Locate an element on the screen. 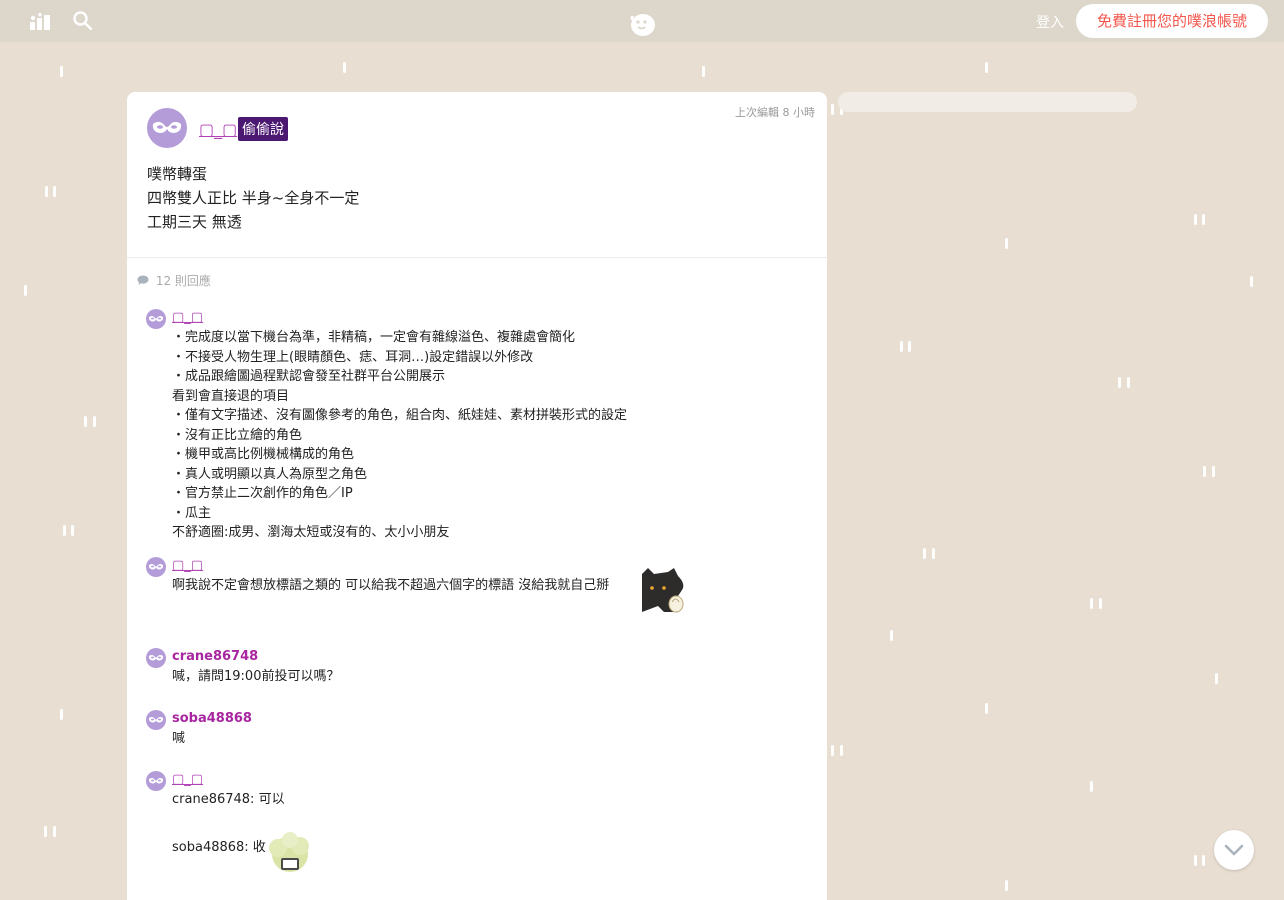 Image resolution: width=1284 pixels, height=900 pixels. response-content: 啊我說不定會想放標語之類的 可以給我不超過六個字的標語 沒給我就自己掰 is located at coordinates (499, 590).